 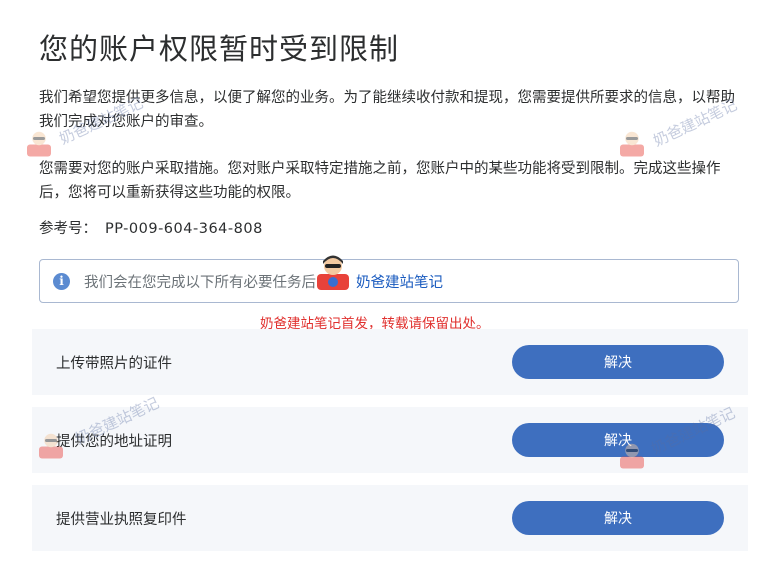 What do you see at coordinates (399, 281) in the screenshot?
I see `notice-watermark-link: 奶爸建站笔记` at bounding box center [399, 281].